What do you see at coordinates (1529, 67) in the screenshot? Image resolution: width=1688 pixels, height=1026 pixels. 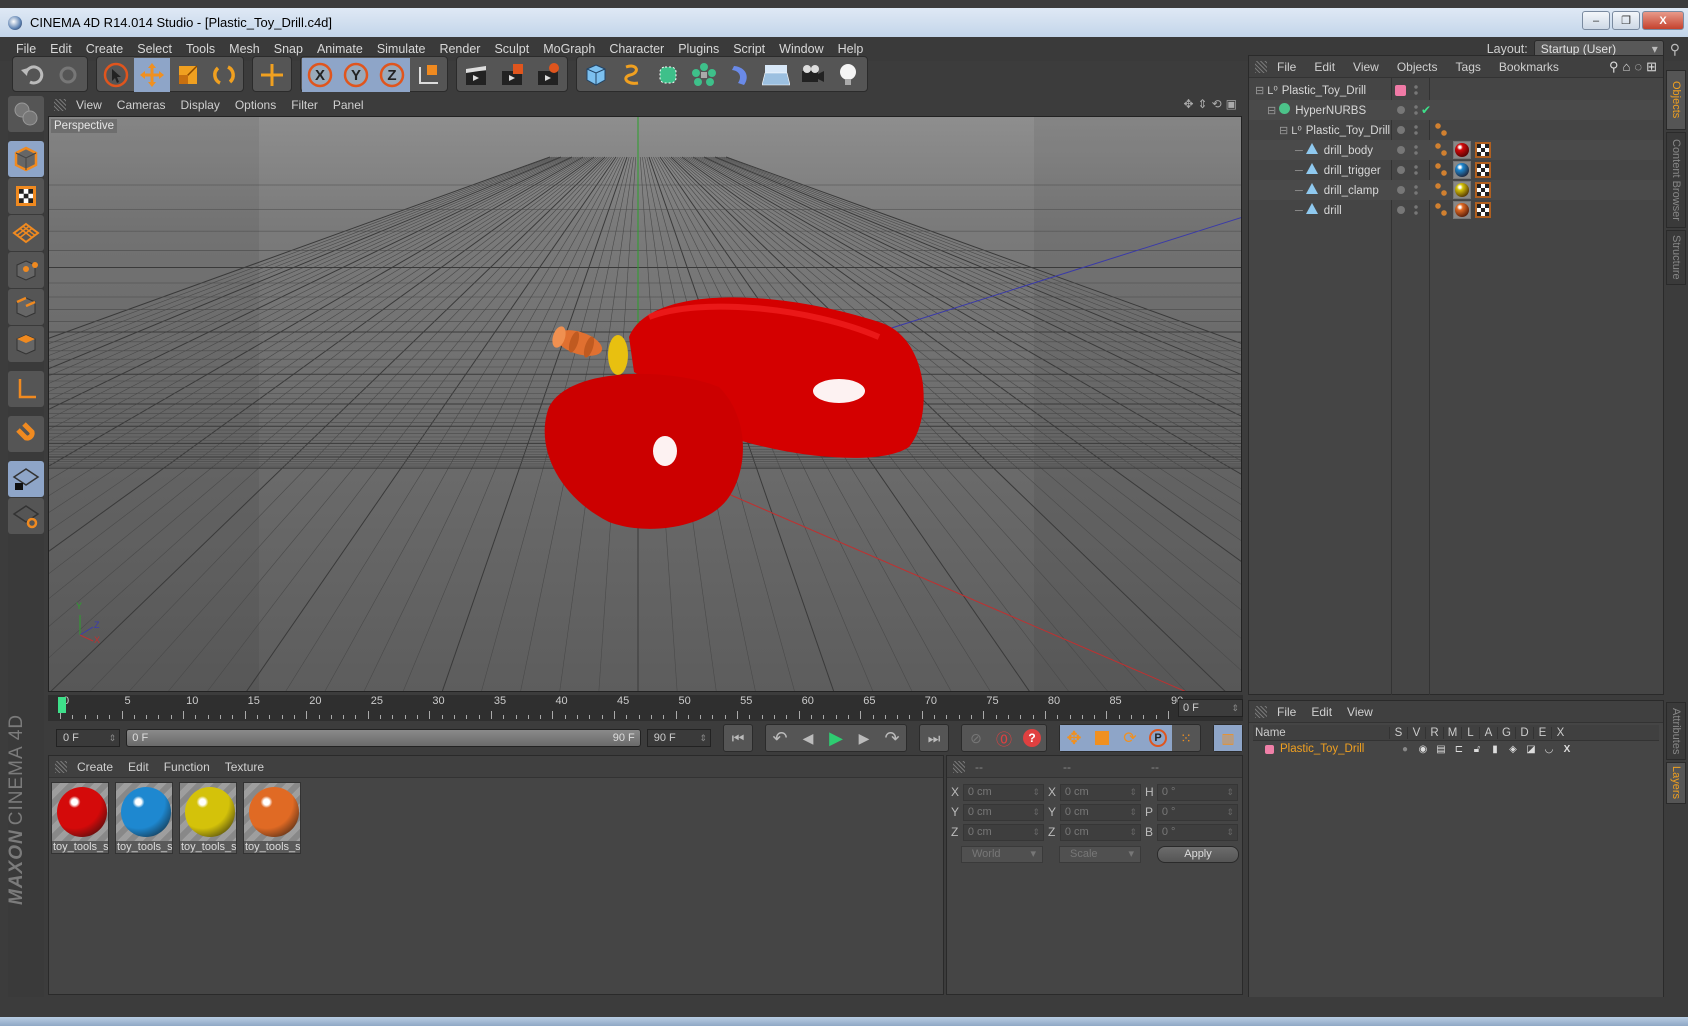 I see `objects-menu-bookmarks: Bookmarks` at bounding box center [1529, 67].